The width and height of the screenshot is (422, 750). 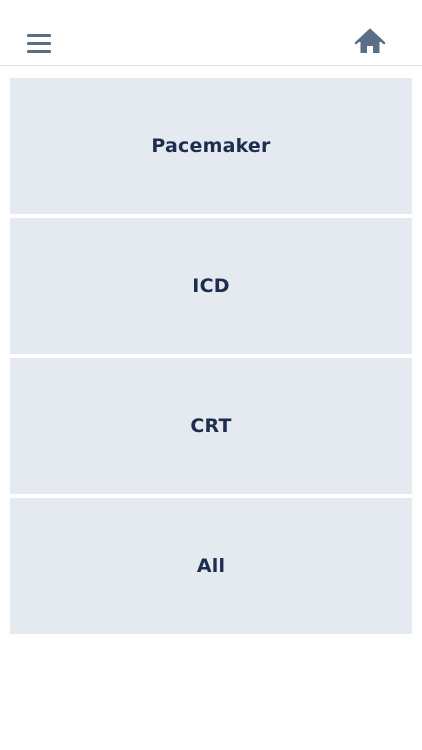 I want to click on tile-label-all: All, so click(x=211, y=566).